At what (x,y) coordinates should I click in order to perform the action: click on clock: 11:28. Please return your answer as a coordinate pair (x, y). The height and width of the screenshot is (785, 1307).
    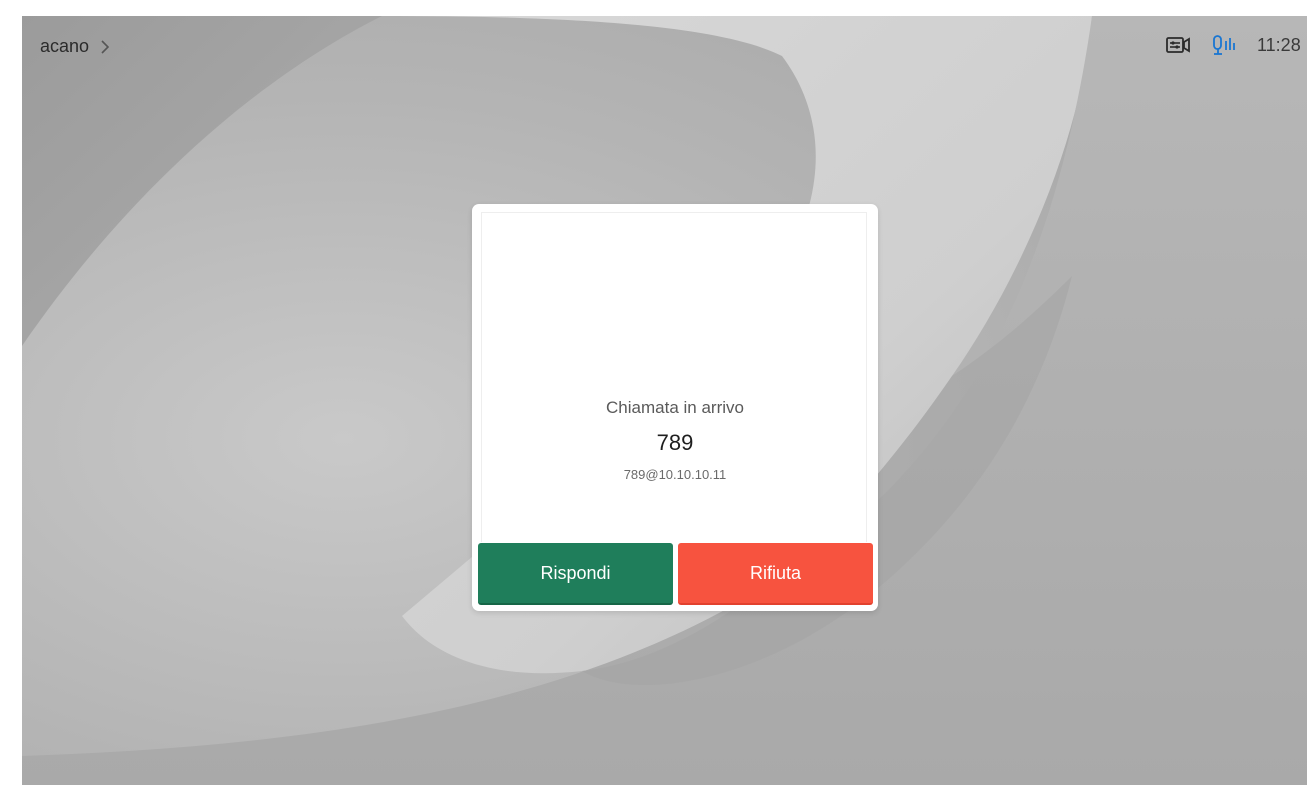
    Looking at the image, I should click on (1279, 44).